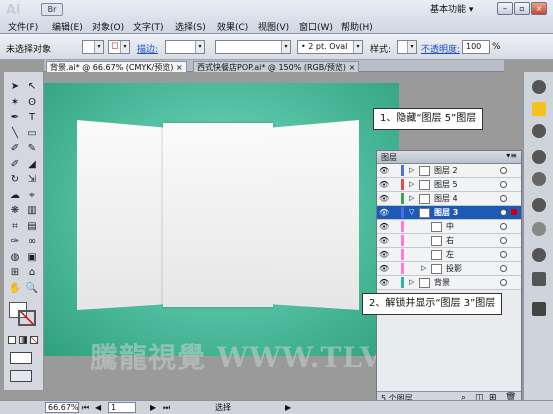 This screenshot has height=414, width=553. I want to click on expand-triangle-icon: ▽, so click(411, 212).